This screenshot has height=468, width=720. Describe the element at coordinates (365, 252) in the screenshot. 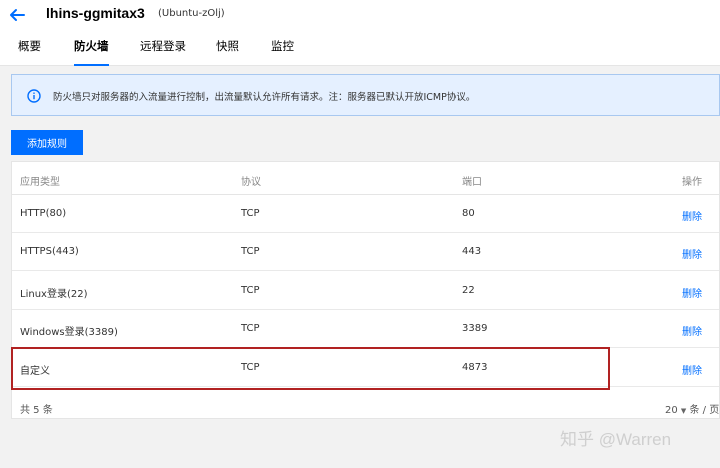

I see `table-row: HTTPS(443) TCP 443 删除` at that location.